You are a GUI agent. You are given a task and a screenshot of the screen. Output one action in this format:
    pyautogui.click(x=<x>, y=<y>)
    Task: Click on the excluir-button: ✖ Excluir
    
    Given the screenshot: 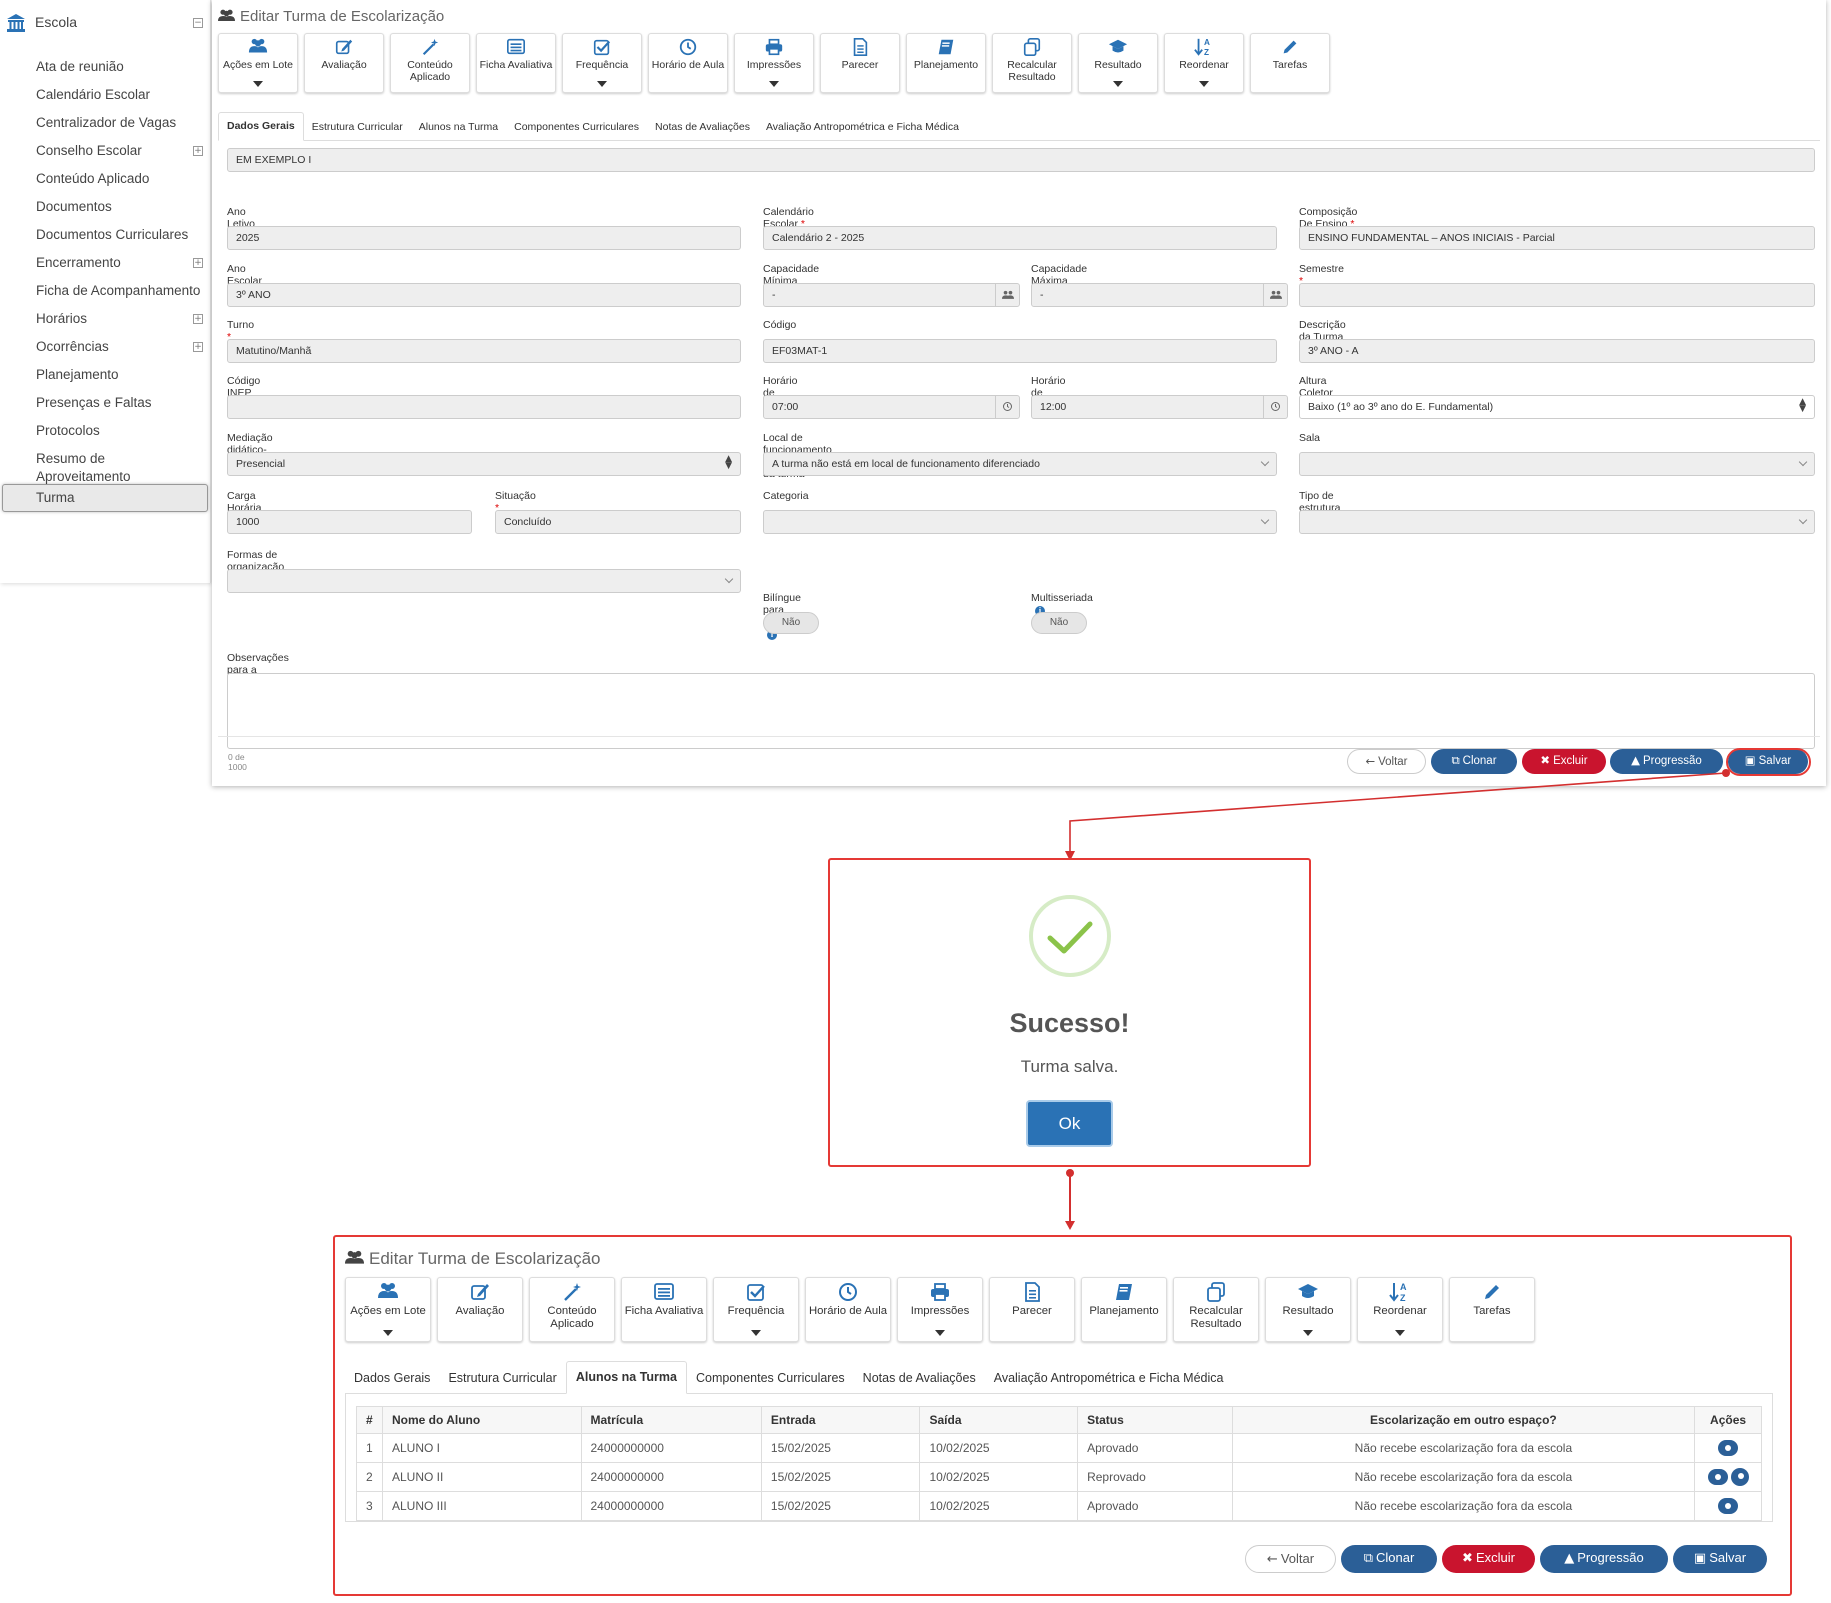 What is the action you would take?
    pyautogui.click(x=1488, y=1559)
    